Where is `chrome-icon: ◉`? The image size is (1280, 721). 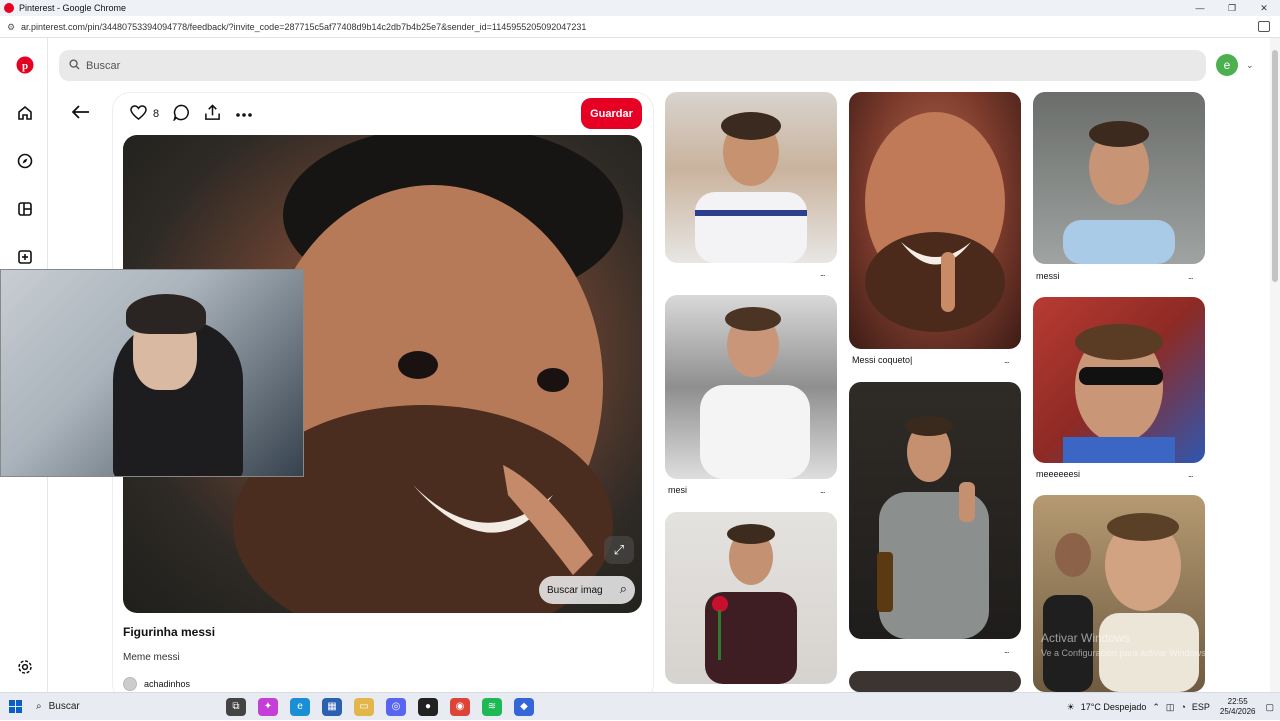 chrome-icon: ◉ is located at coordinates (460, 706).